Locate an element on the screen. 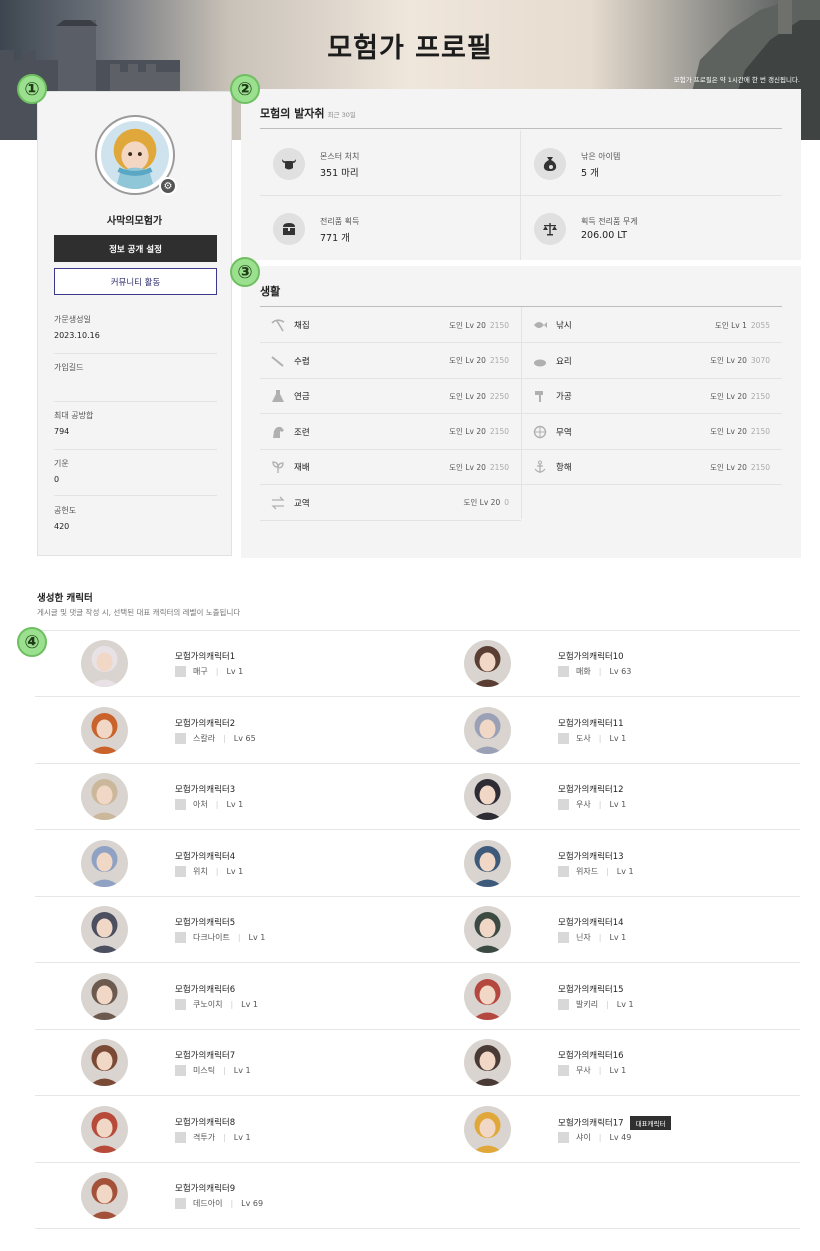 The image size is (820, 1251). life-title: 생활 is located at coordinates (270, 291).